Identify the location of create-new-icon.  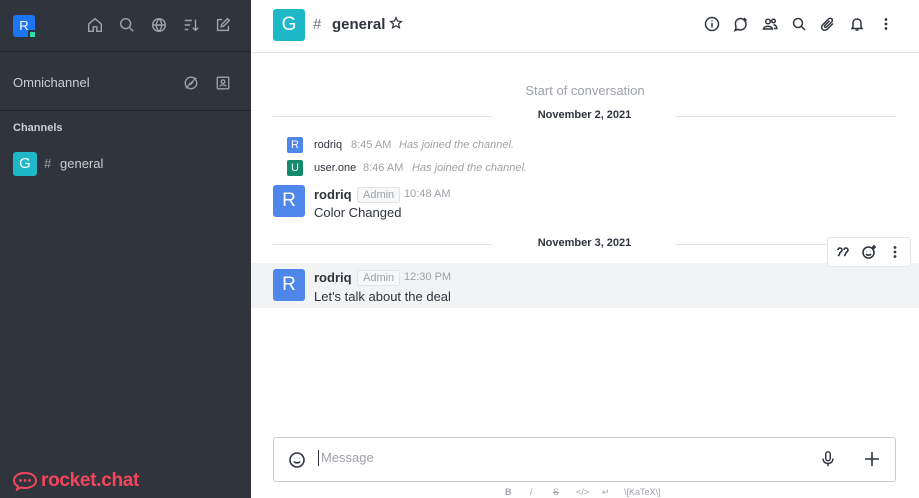
(224, 26).